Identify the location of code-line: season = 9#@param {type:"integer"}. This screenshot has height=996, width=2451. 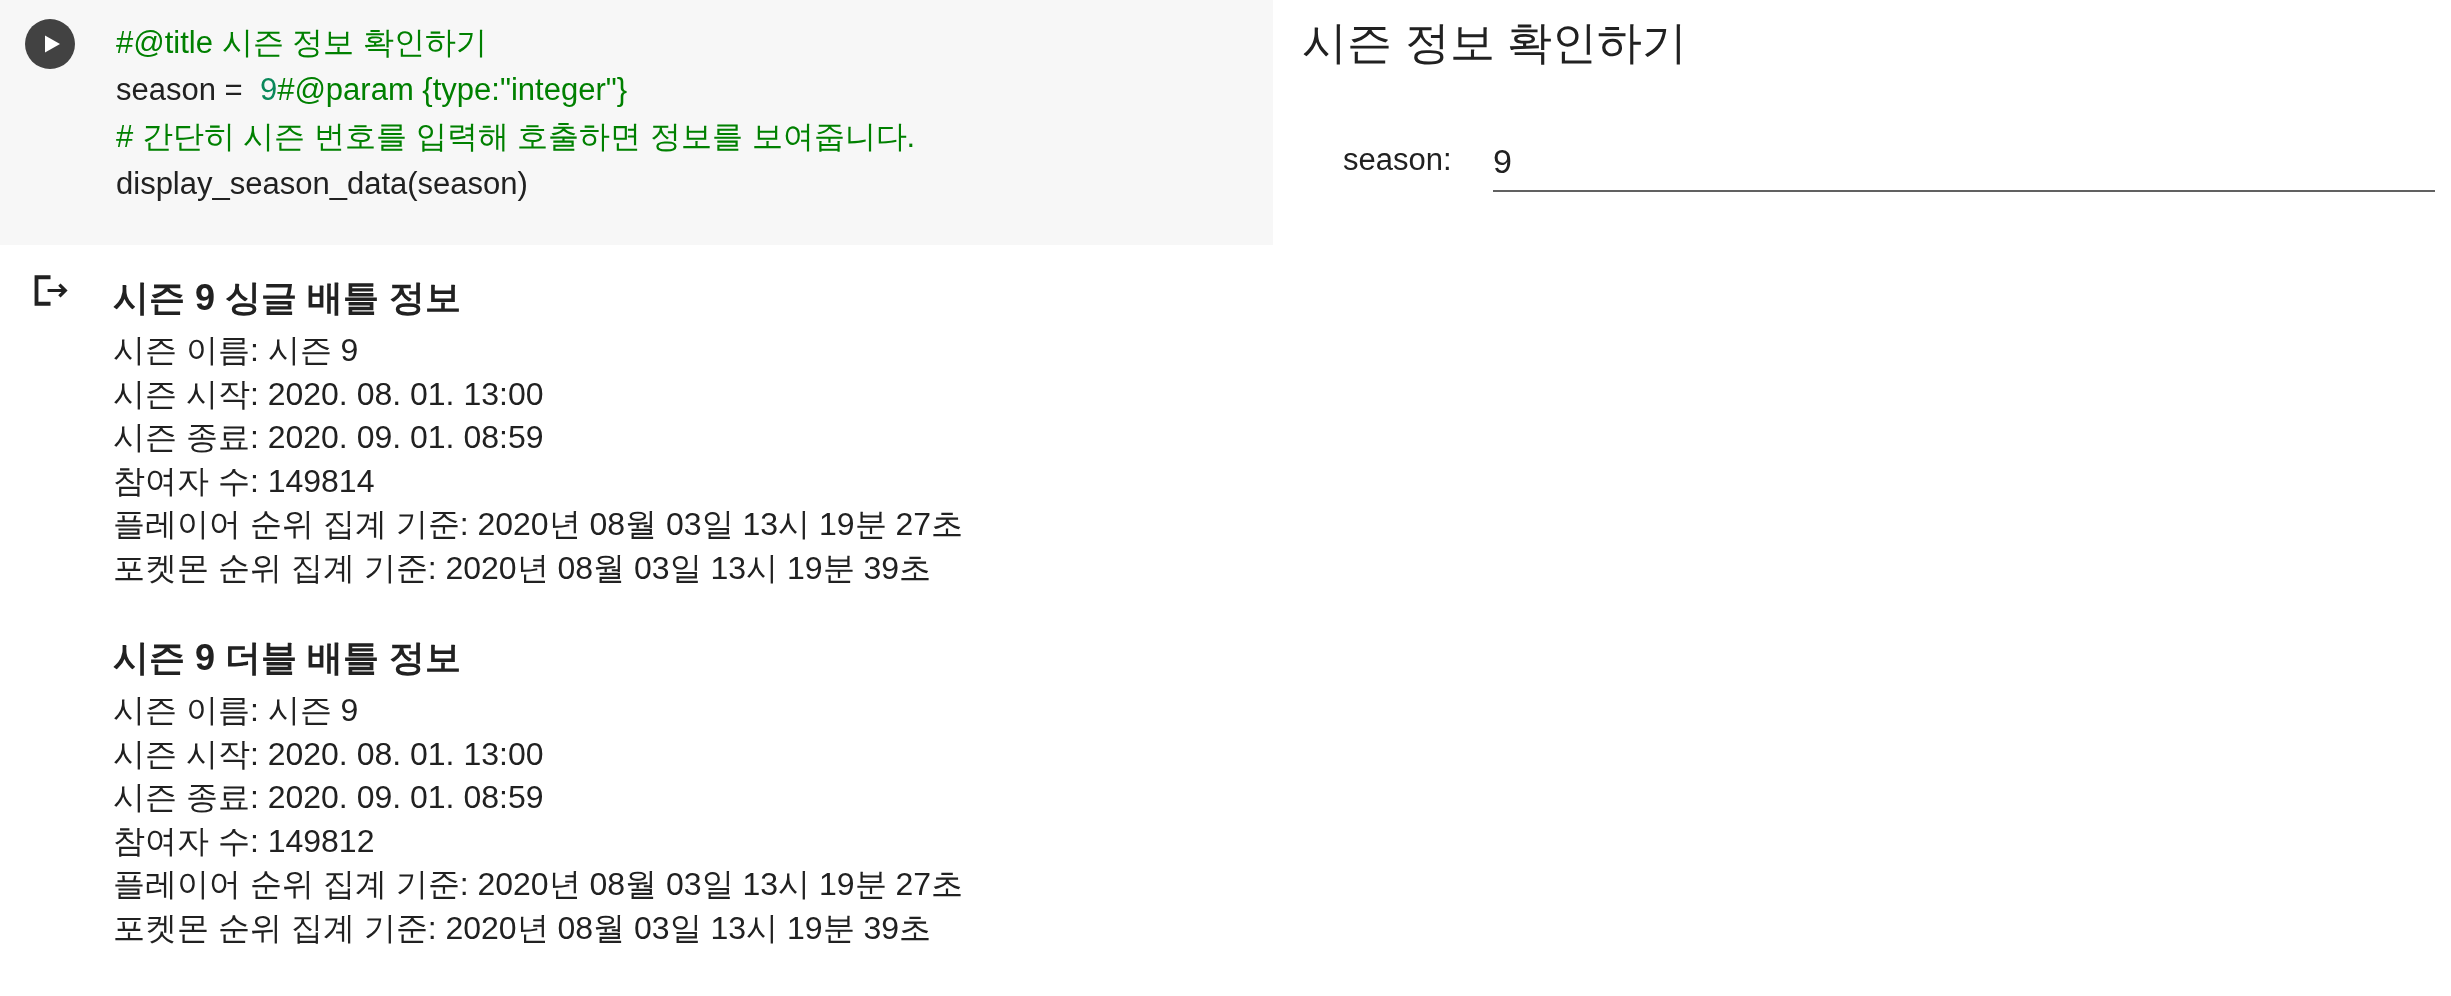
(372, 90).